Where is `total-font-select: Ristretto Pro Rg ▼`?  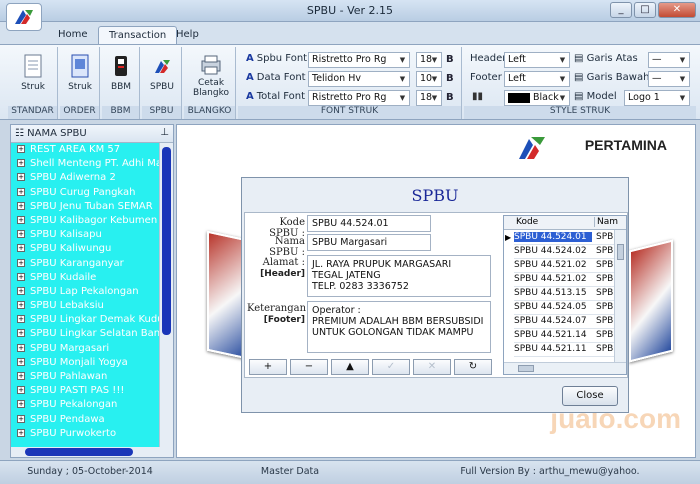 total-font-select: Ristretto Pro Rg ▼ is located at coordinates (359, 98).